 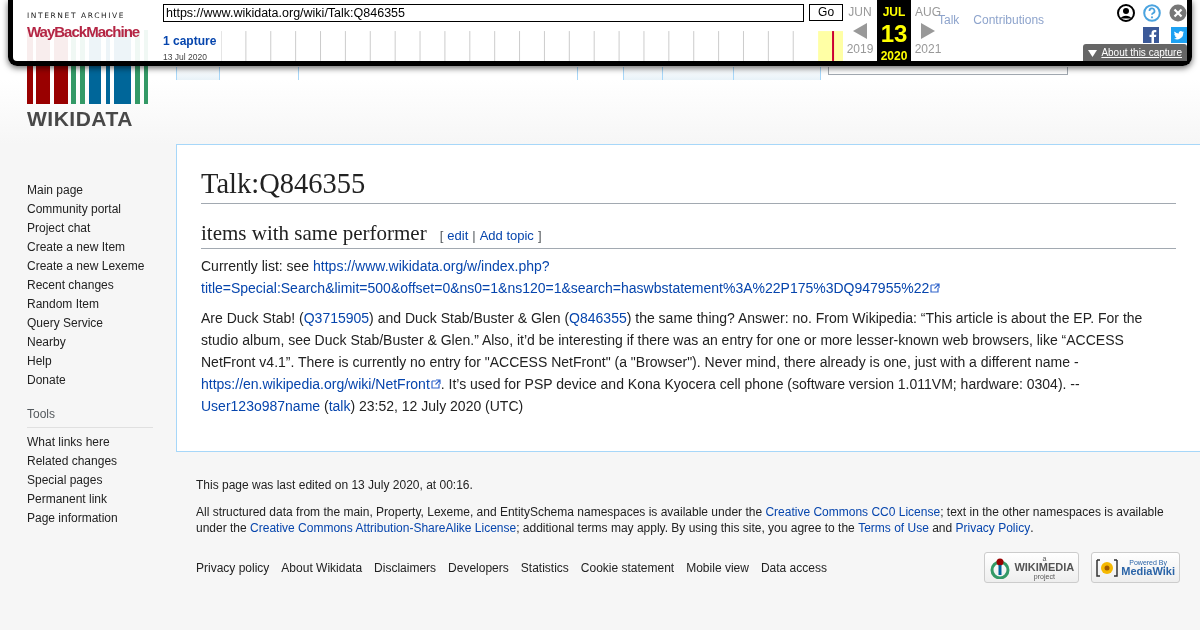 What do you see at coordinates (101, 518) in the screenshot?
I see `sidebar-link: Page information` at bounding box center [101, 518].